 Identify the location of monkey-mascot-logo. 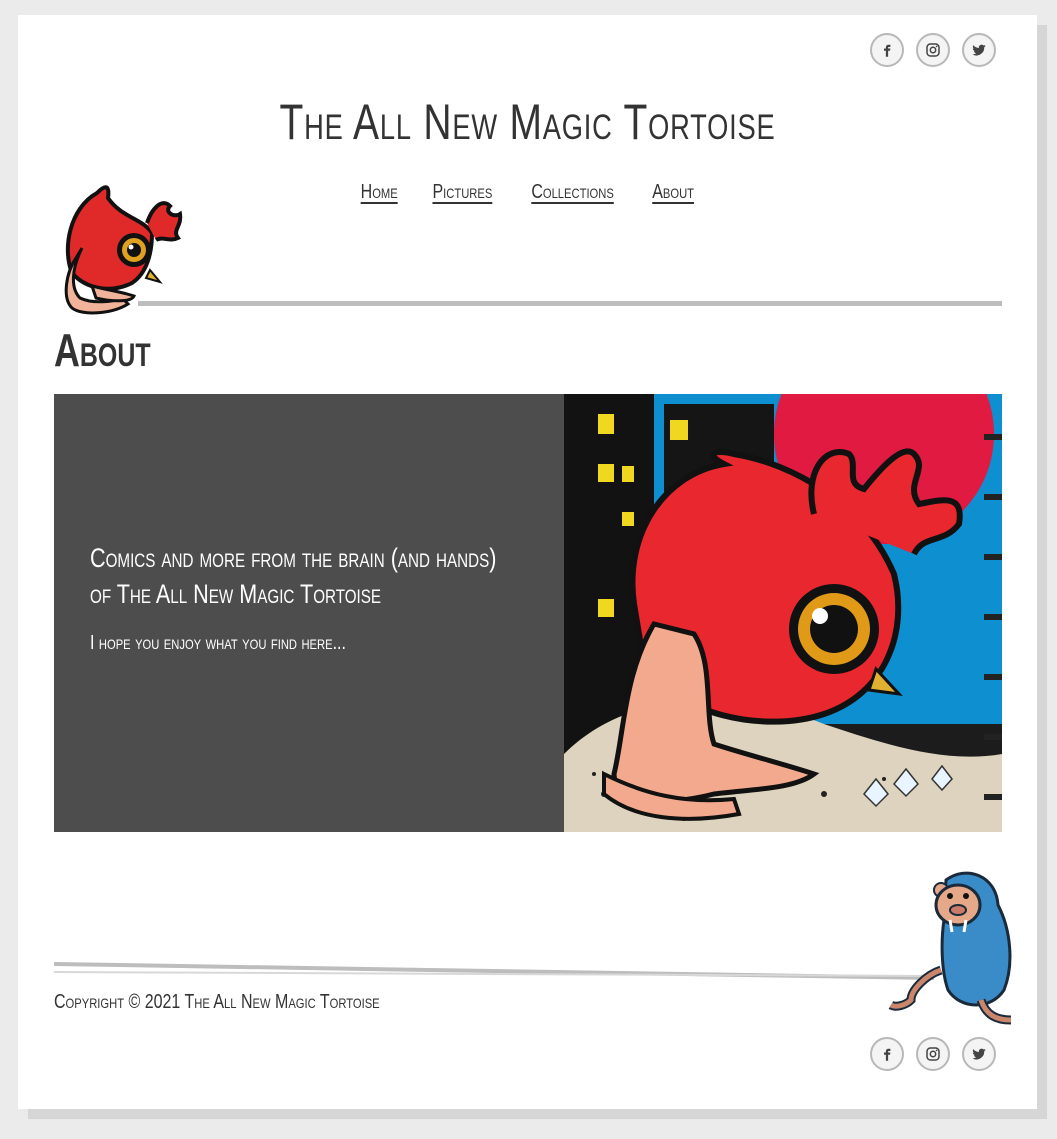
(950, 948).